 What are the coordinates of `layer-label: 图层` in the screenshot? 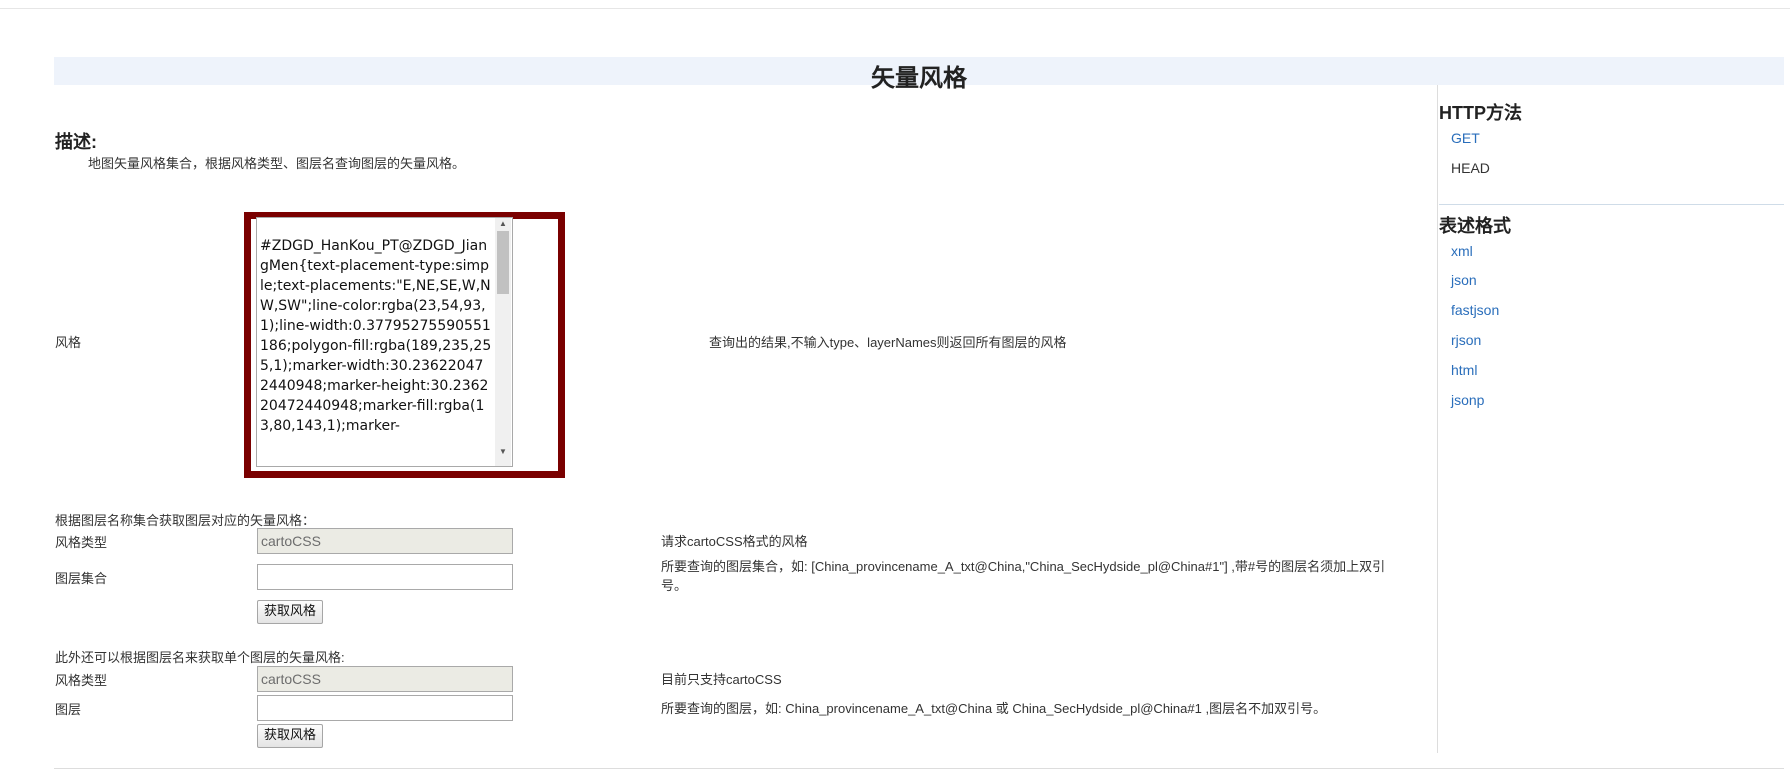 It's located at (68, 709).